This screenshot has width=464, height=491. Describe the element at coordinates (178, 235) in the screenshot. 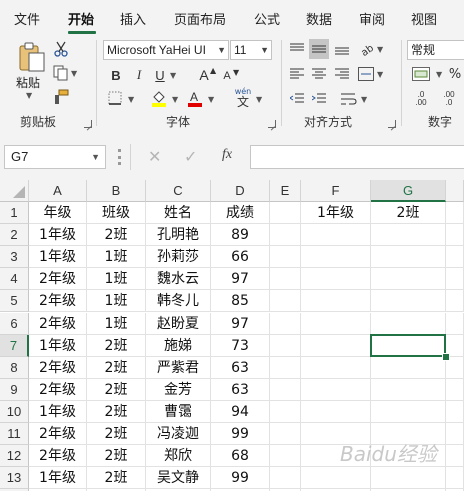

I see `cell-c2: 孔明艳` at that location.